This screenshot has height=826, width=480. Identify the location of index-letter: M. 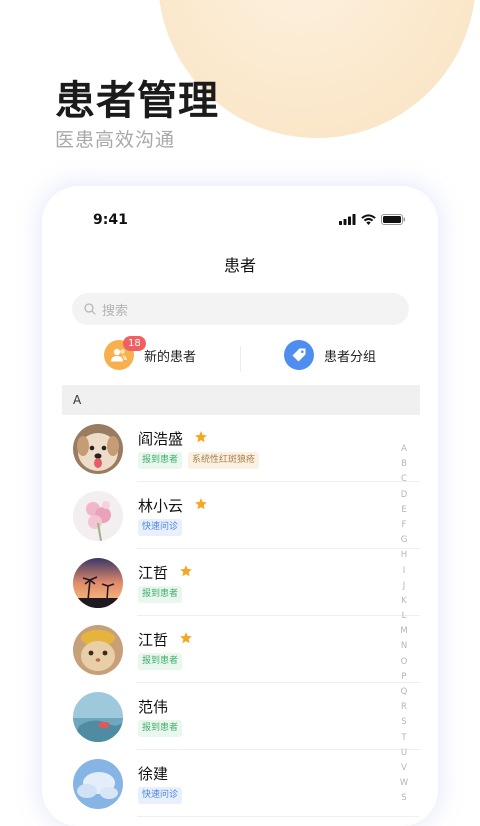
(404, 631).